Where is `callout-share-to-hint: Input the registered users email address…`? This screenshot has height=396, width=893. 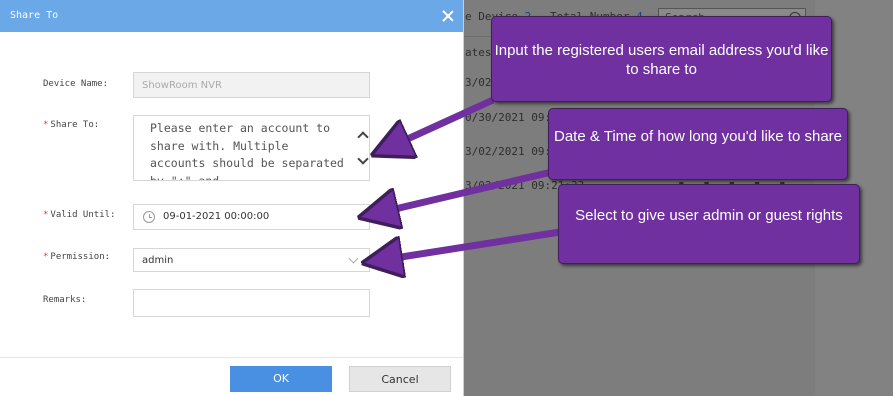
callout-share-to-hint: Input the registered users email address… is located at coordinates (661, 59).